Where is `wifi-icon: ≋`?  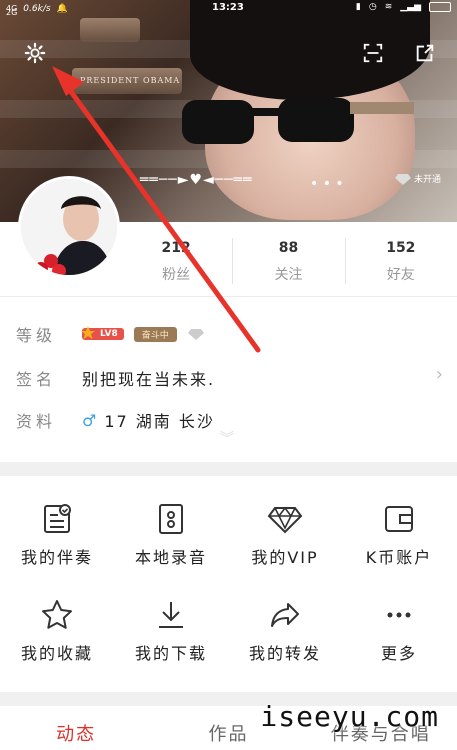 wifi-icon: ≋ is located at coordinates (388, 7).